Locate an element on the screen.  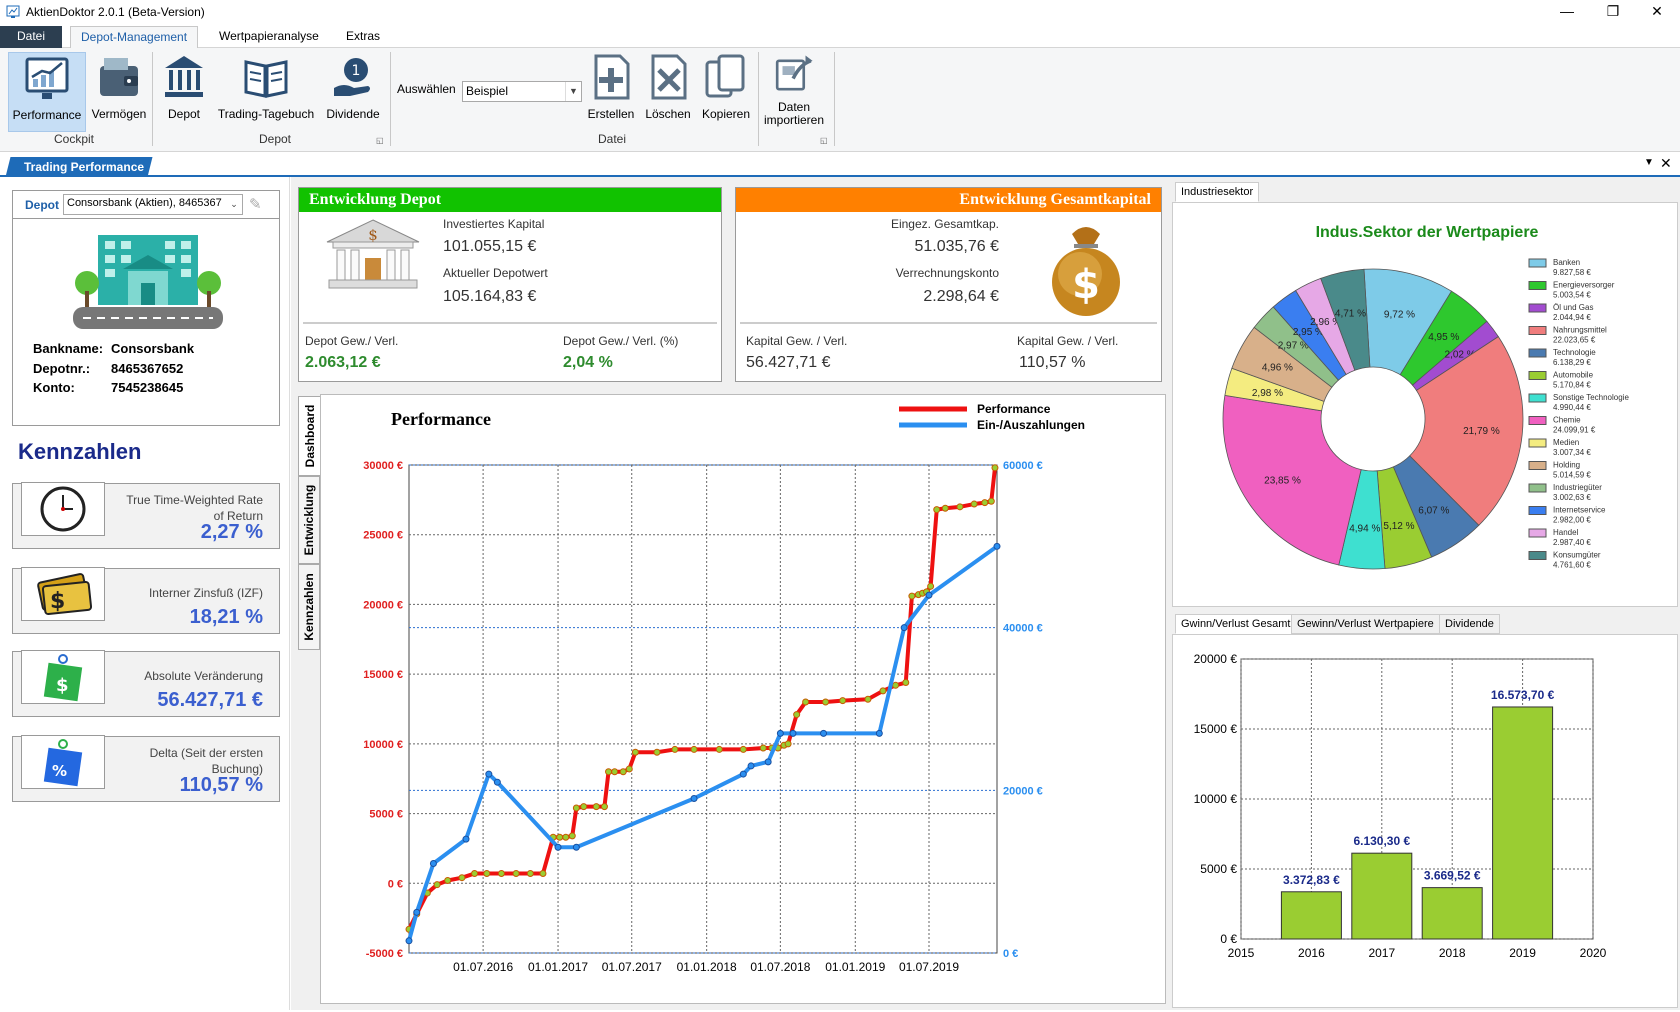
depot-button: Depot is located at coordinates (184, 86).